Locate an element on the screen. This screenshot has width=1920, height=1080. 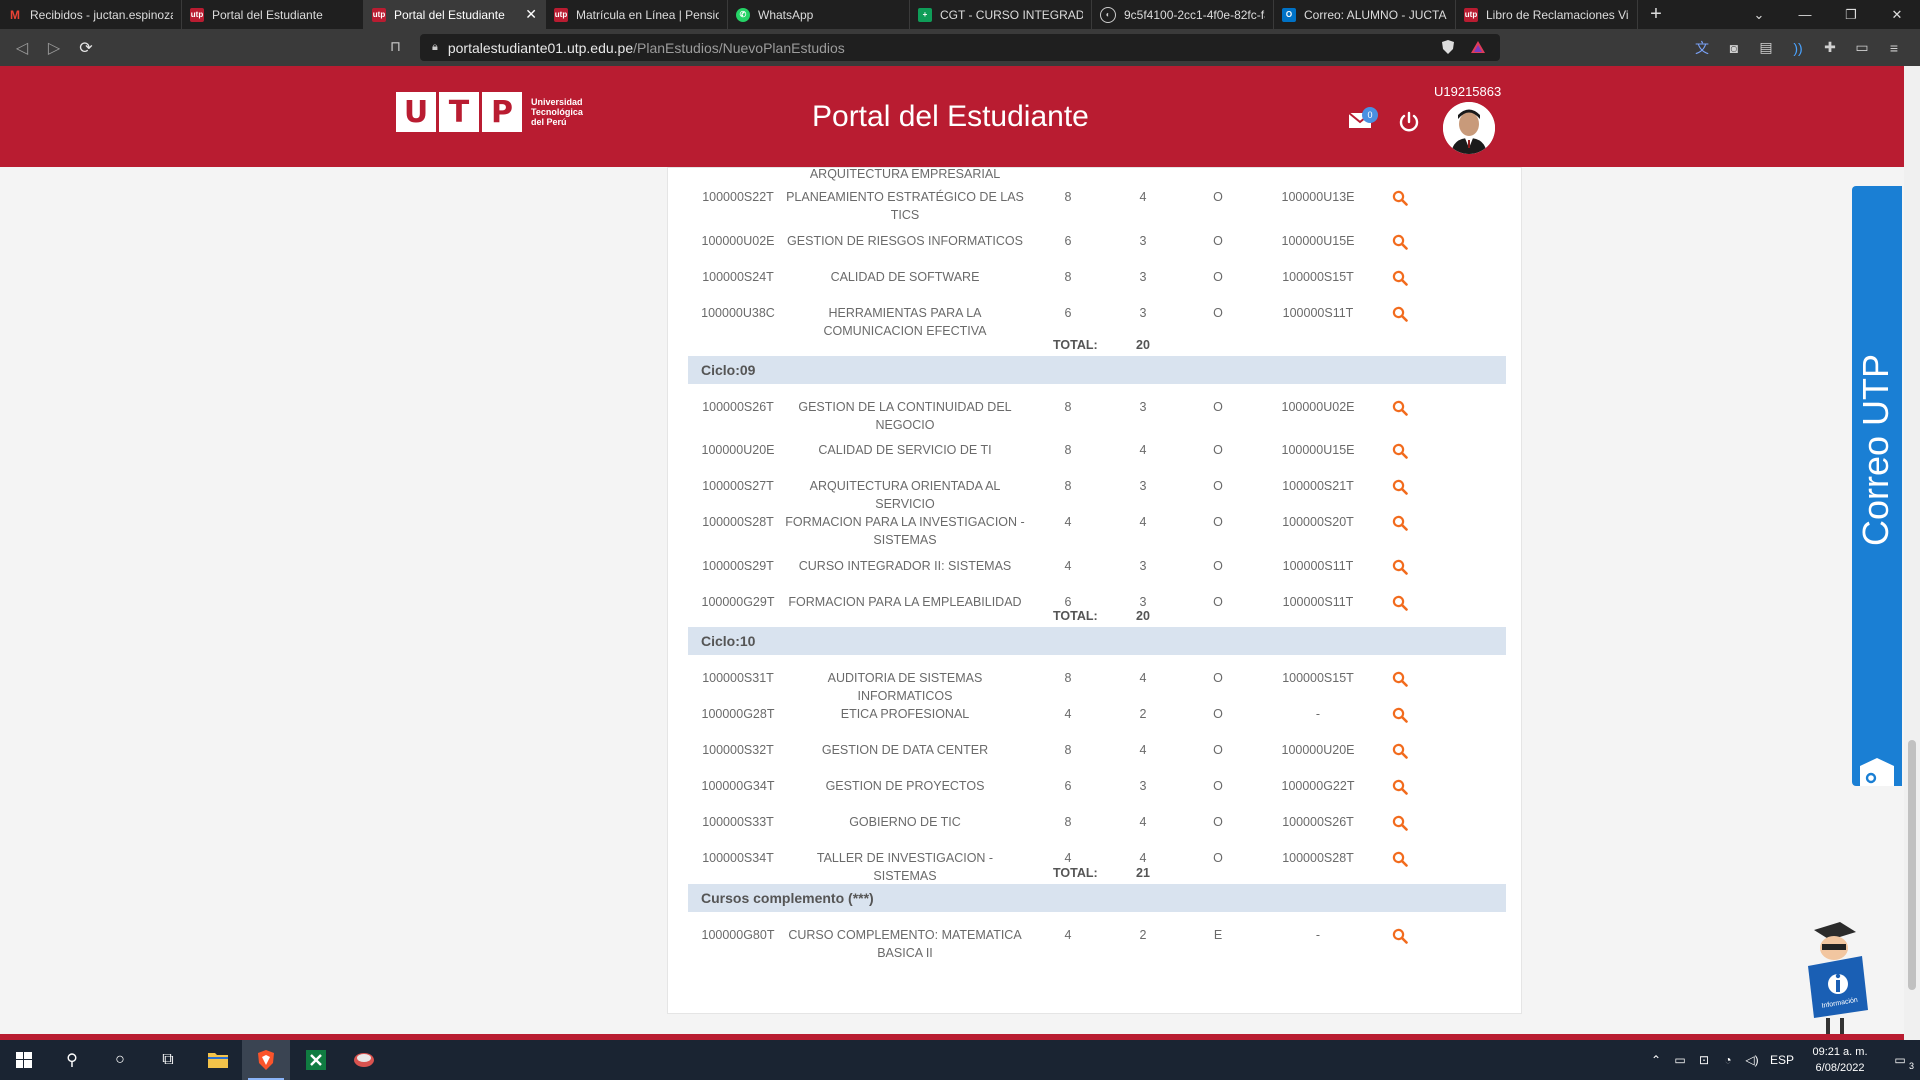
tab-uuid: ◐ 9c5f4100-2cc1-4f0e-82fc-fa is located at coordinates (1183, 14).